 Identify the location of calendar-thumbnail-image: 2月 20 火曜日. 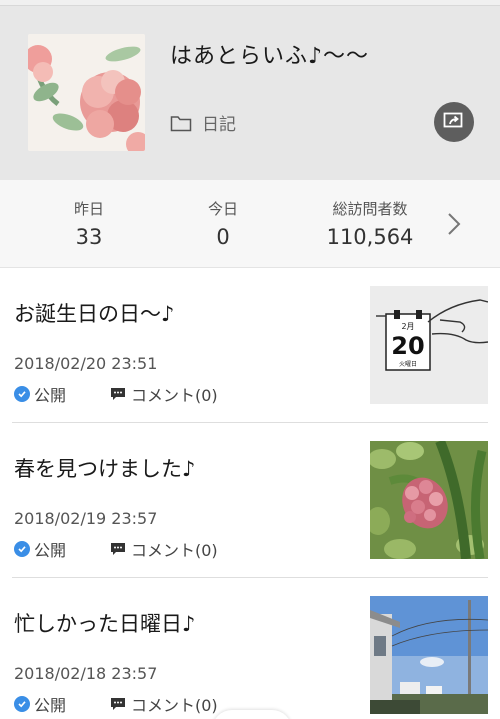
(429, 345).